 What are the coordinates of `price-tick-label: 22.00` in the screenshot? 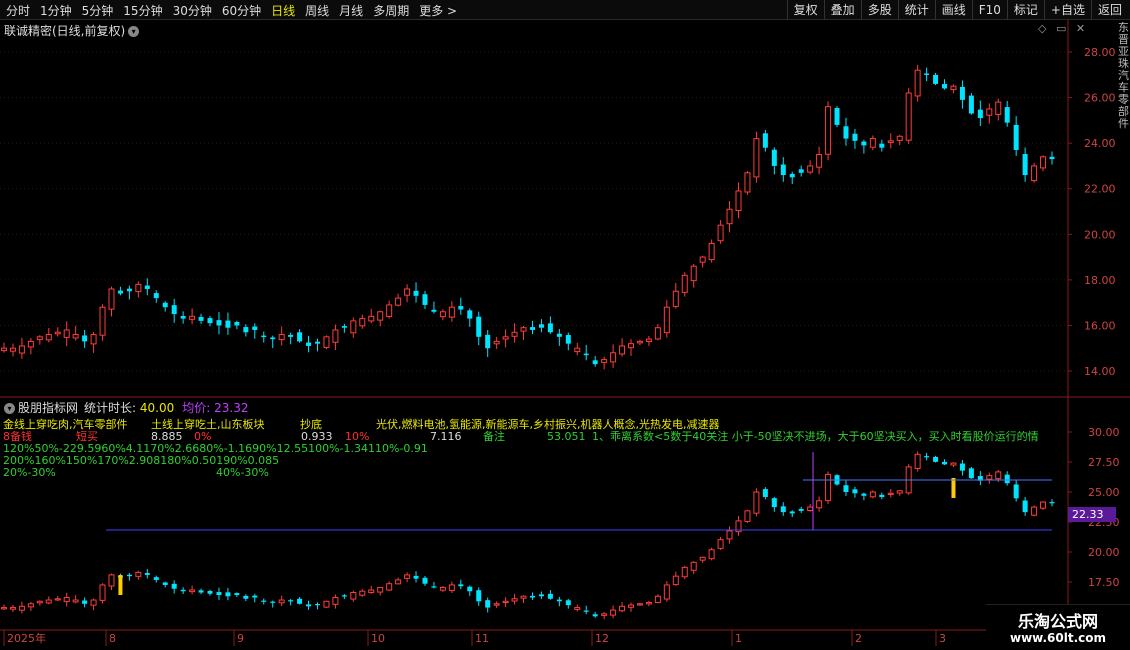 It's located at (1100, 189).